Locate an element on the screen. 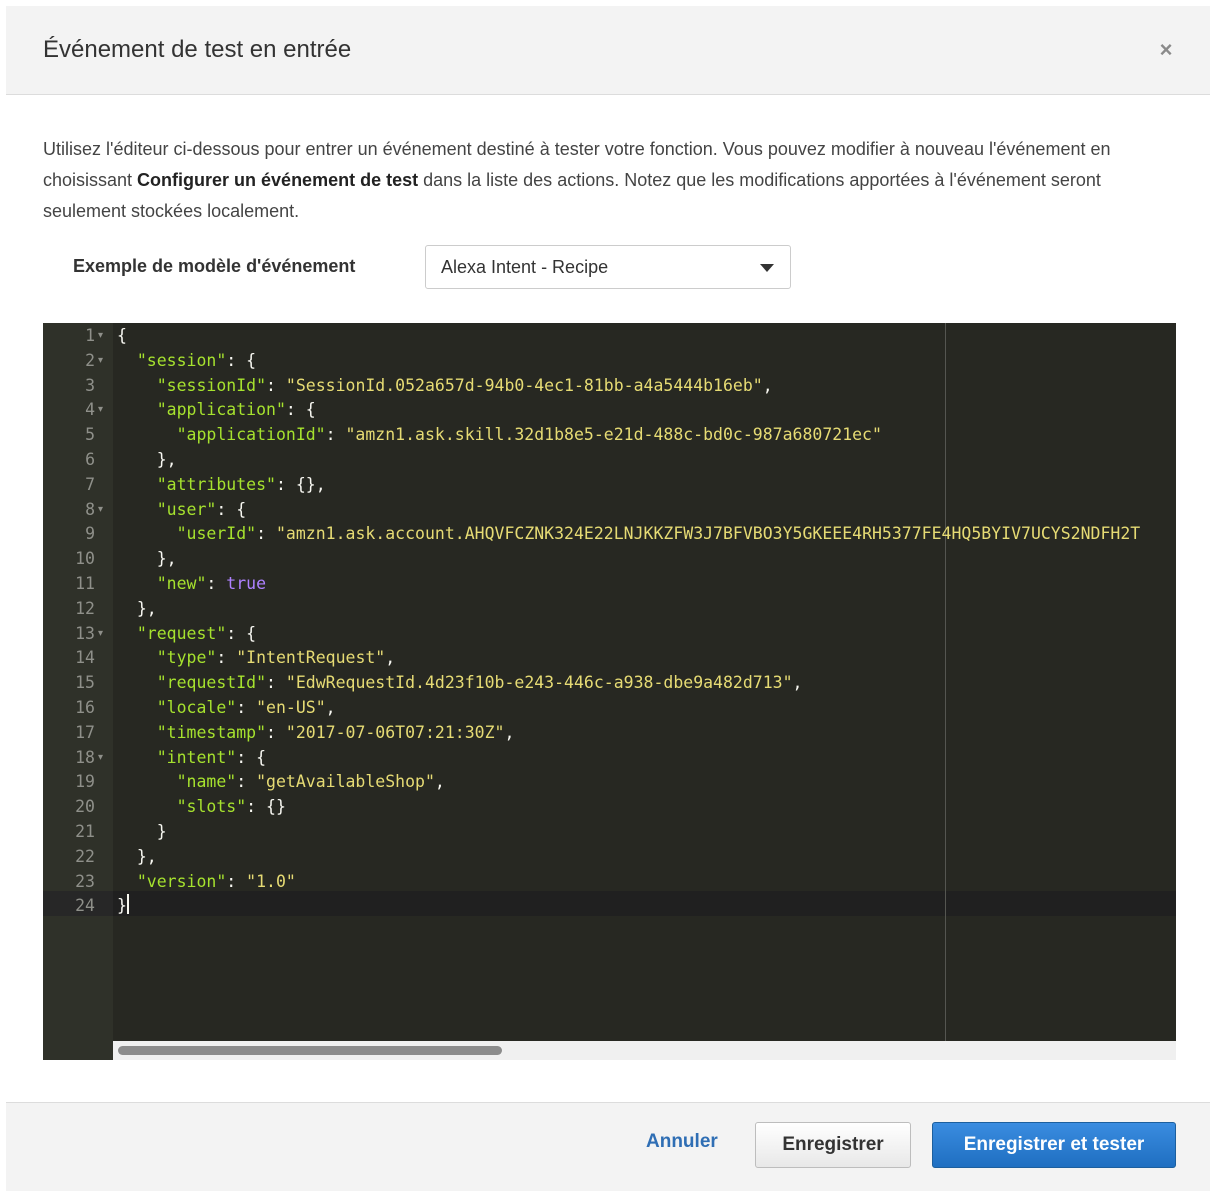 This screenshot has width=1216, height=1196. active-line-highlight is located at coordinates (644, 903).